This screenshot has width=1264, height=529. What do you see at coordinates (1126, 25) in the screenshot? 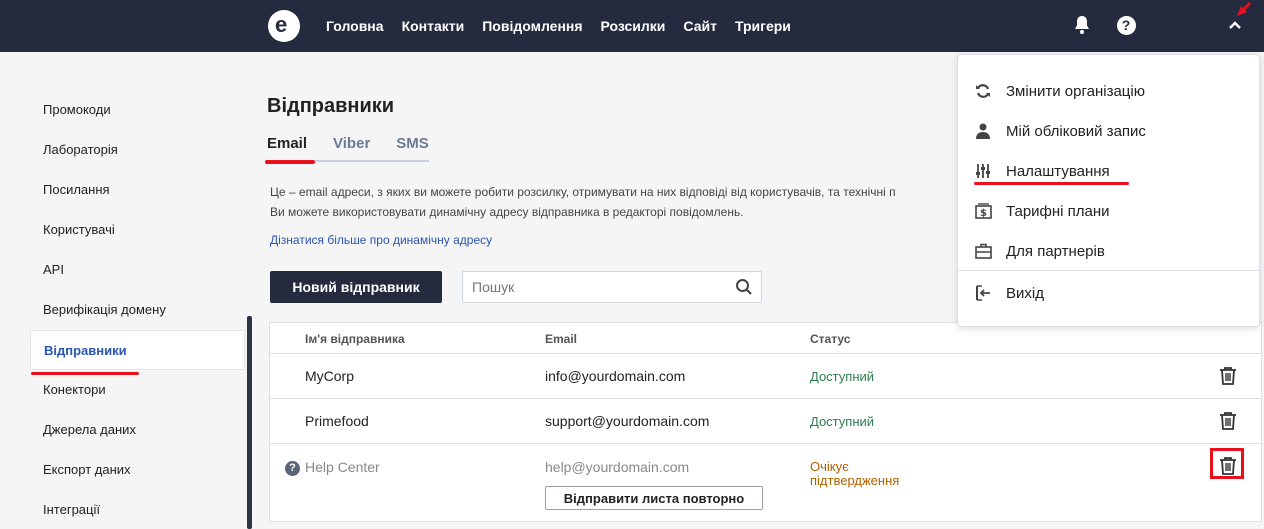
I see `help-icon: ?` at bounding box center [1126, 25].